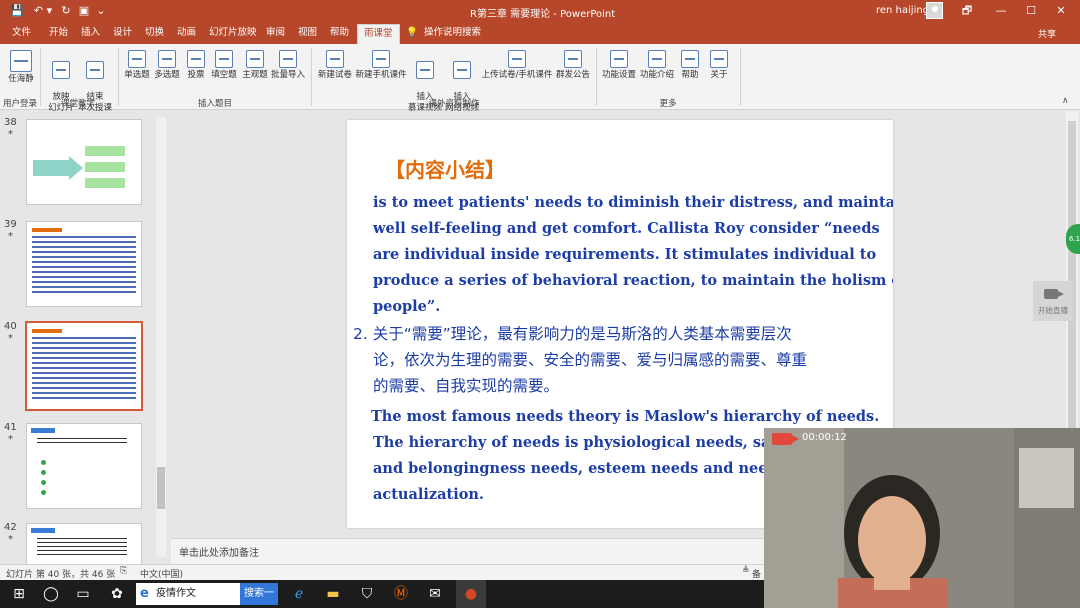 Image resolution: width=1080 pixels, height=608 pixels. I want to click on slide-number: 39, so click(10, 224).